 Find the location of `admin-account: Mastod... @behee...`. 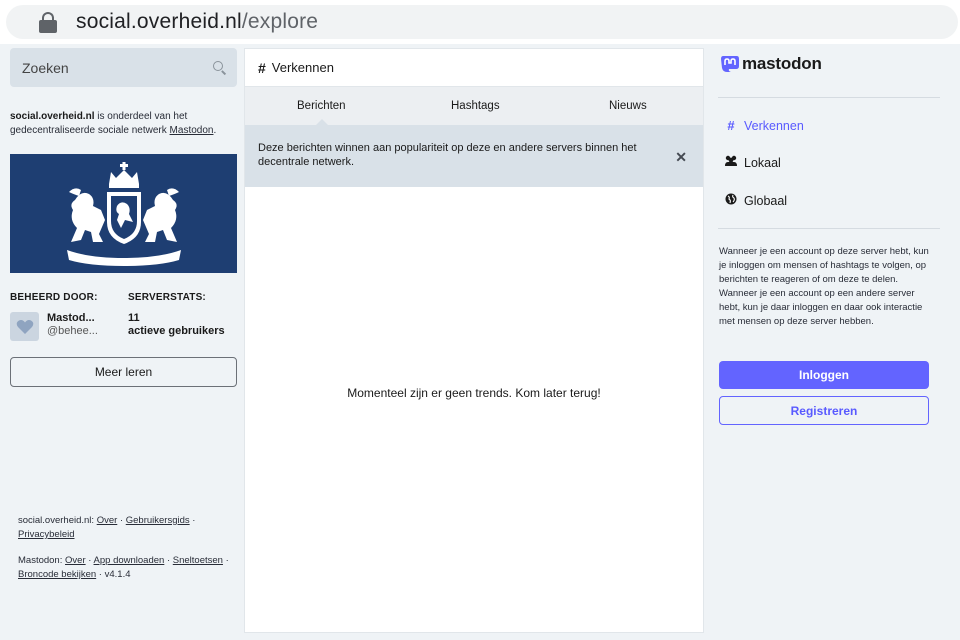

admin-account: Mastod... @behee... is located at coordinates (54, 326).